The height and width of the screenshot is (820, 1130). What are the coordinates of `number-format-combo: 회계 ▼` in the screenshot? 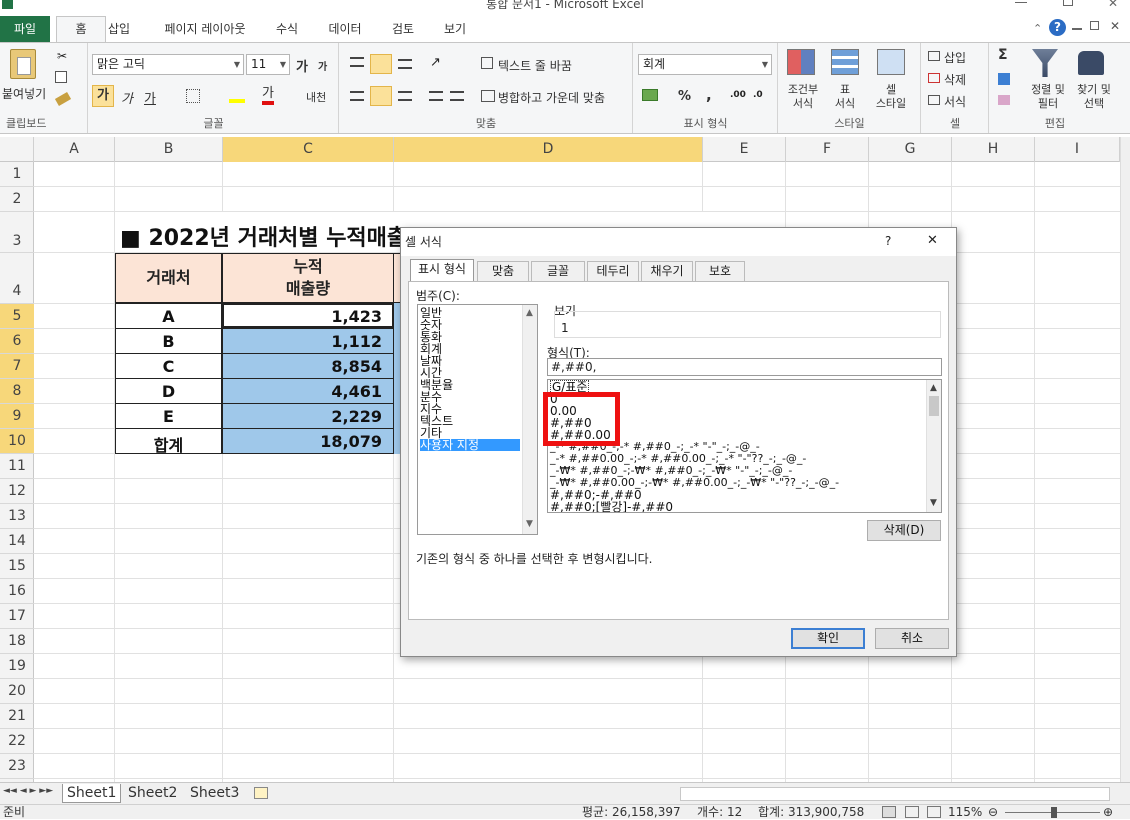 It's located at (705, 64).